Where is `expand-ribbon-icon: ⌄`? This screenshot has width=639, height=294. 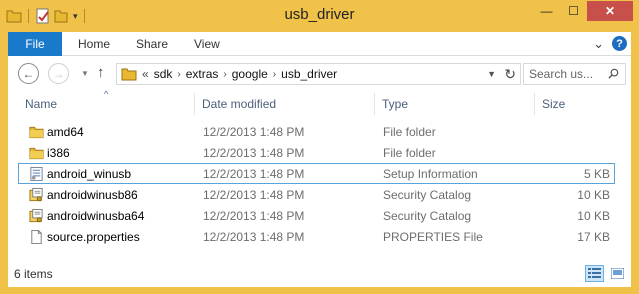 expand-ribbon-icon: ⌄ is located at coordinates (598, 43).